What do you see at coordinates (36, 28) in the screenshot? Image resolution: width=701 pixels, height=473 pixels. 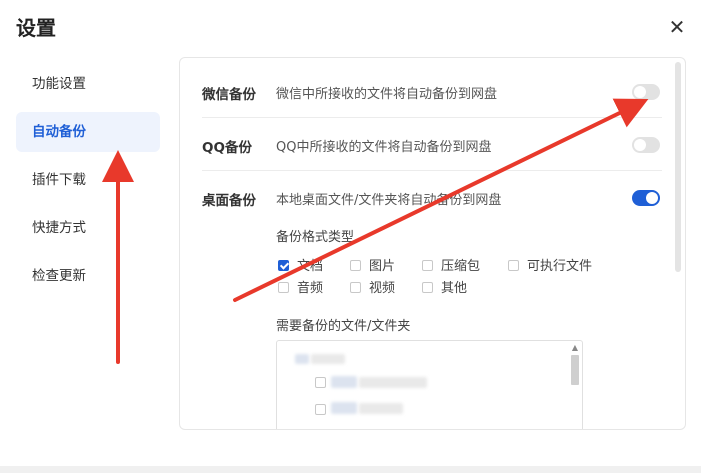 I see `dialog-title: 设置` at bounding box center [36, 28].